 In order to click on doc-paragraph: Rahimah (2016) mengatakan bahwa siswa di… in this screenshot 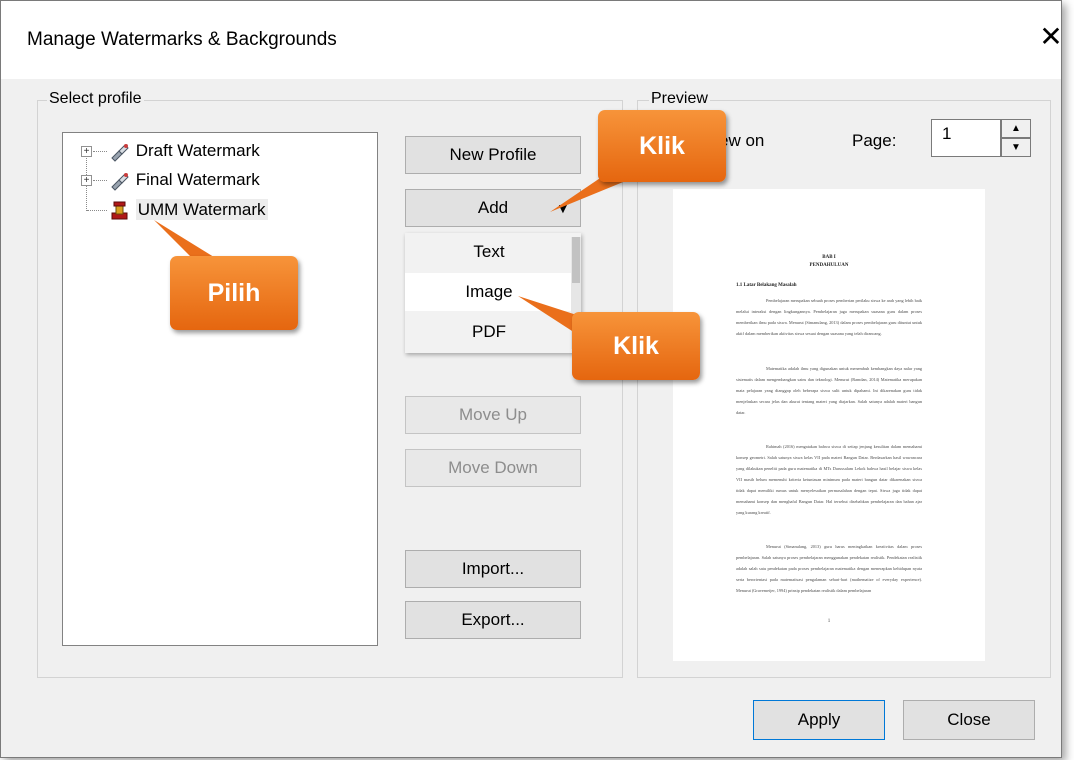, I will do `click(829, 479)`.